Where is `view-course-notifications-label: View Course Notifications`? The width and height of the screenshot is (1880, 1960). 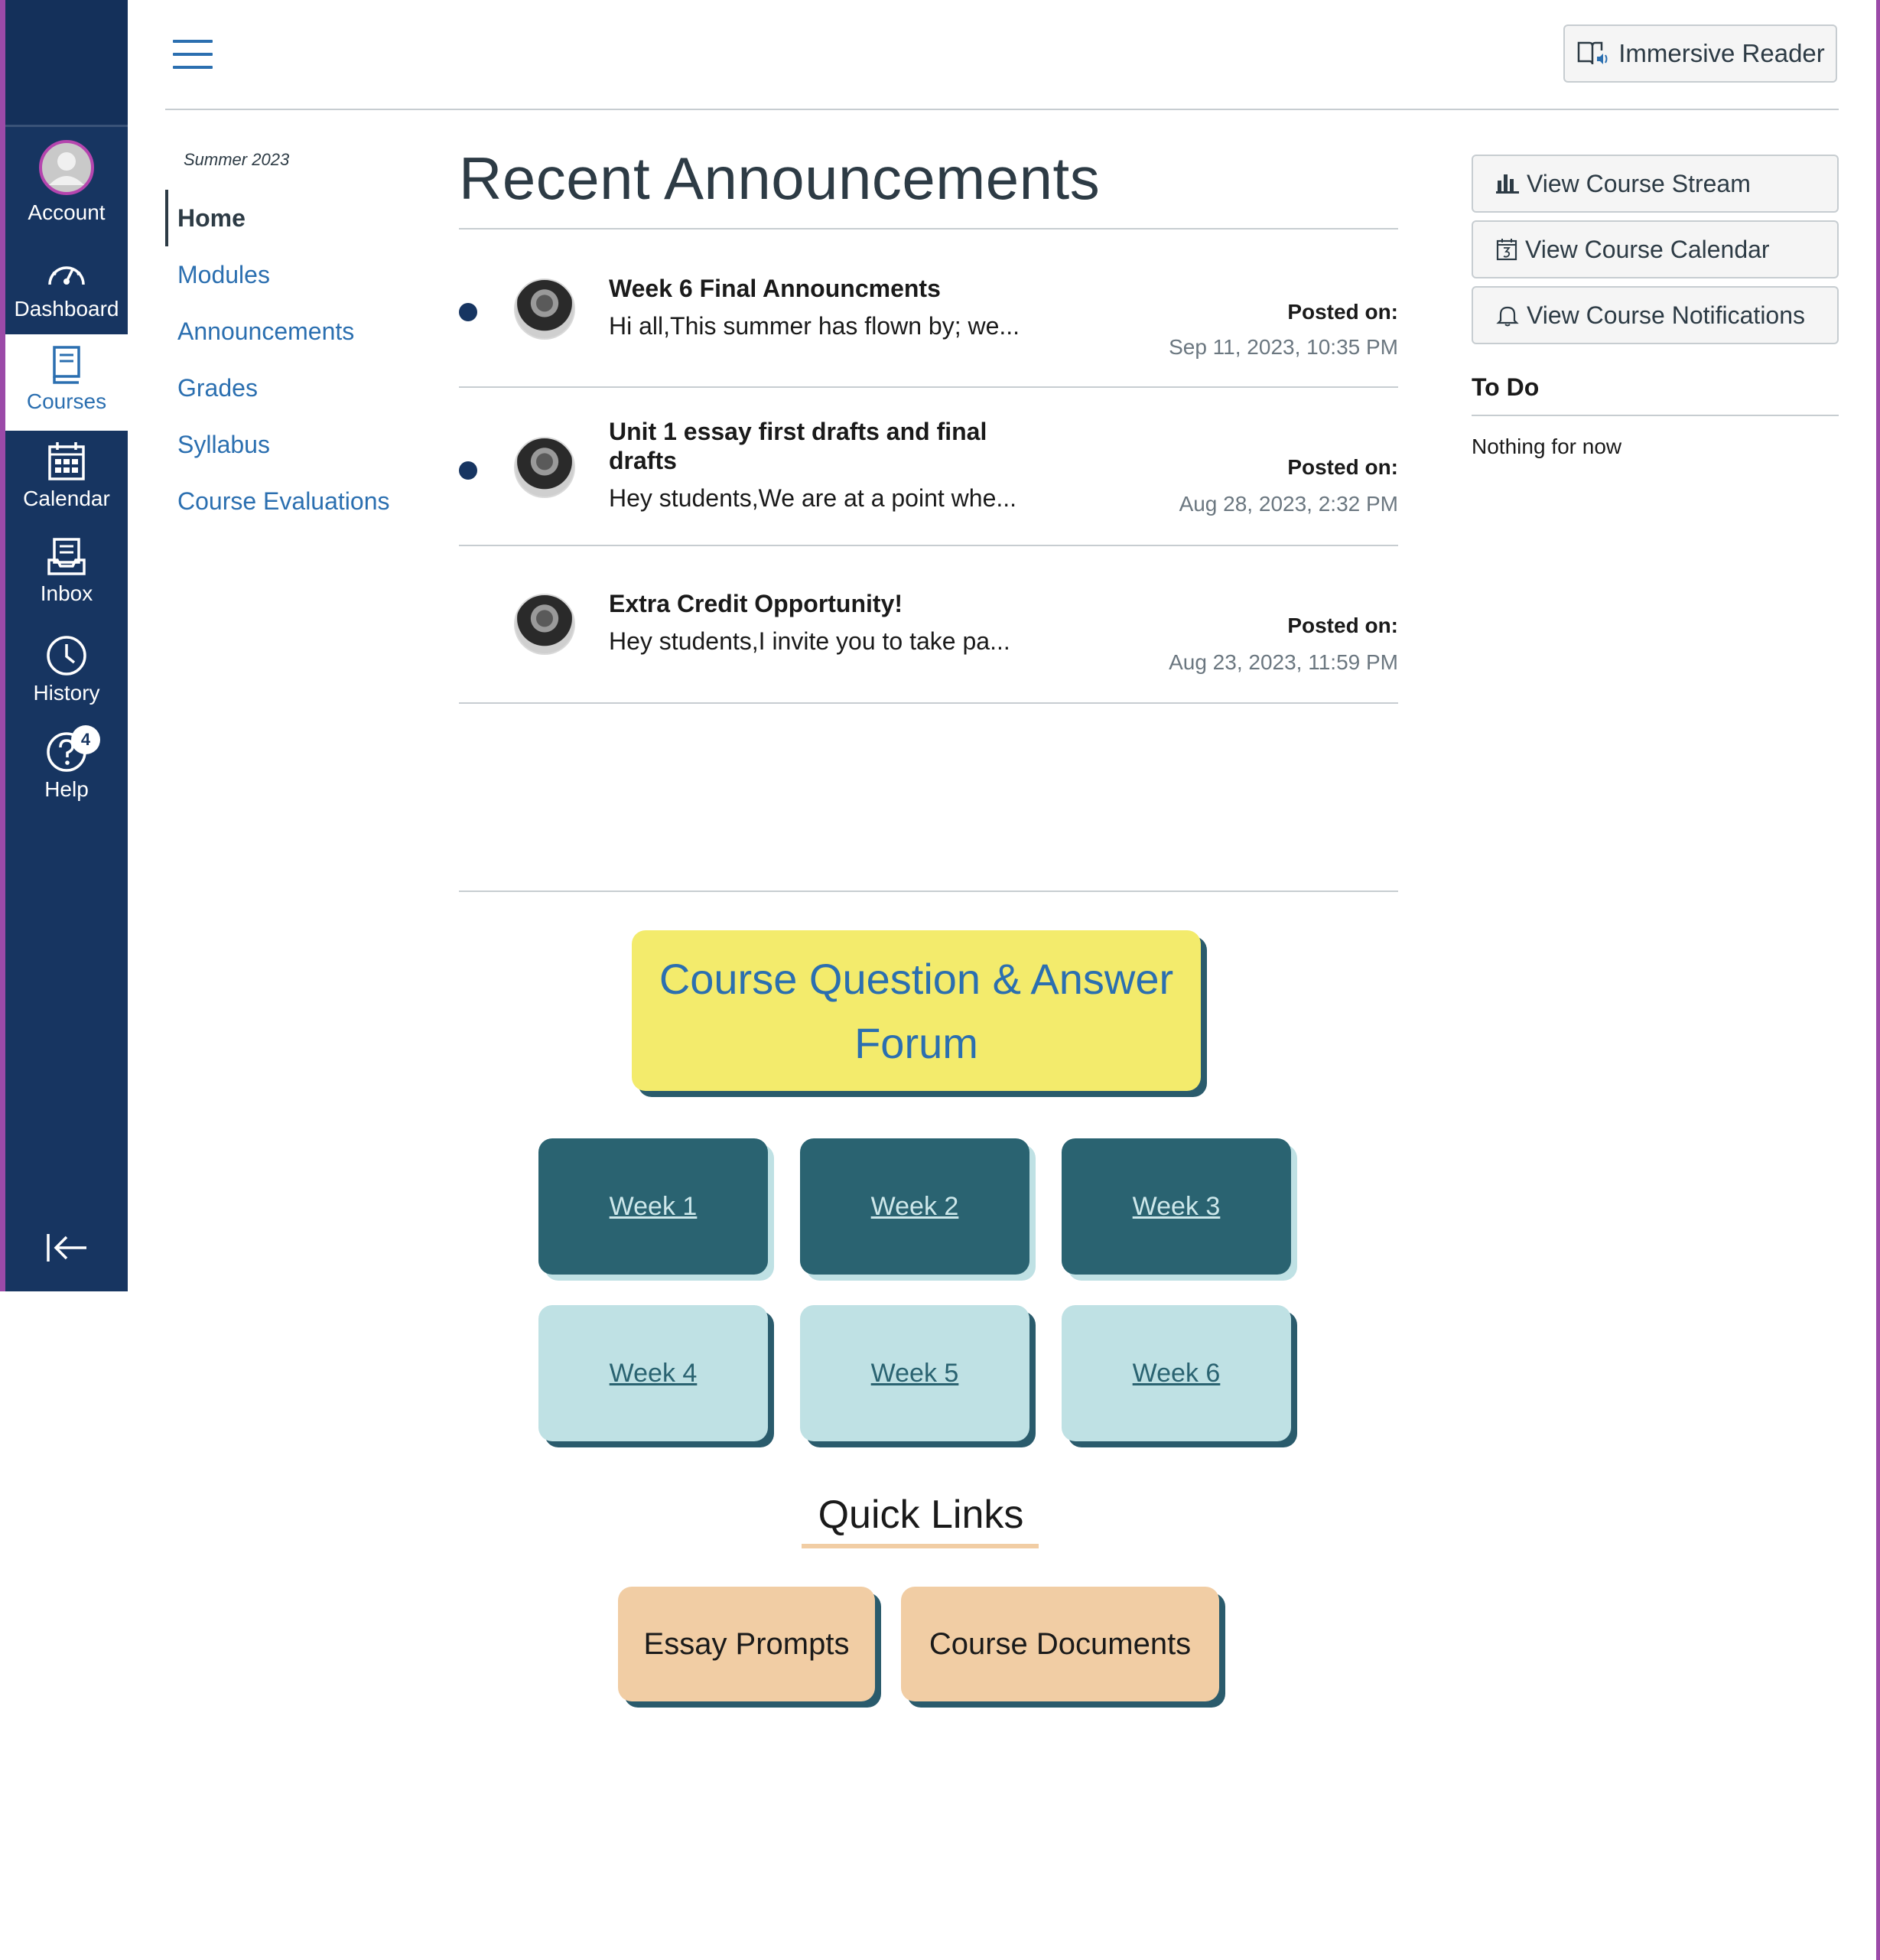 view-course-notifications-label: View Course Notifications is located at coordinates (1666, 315).